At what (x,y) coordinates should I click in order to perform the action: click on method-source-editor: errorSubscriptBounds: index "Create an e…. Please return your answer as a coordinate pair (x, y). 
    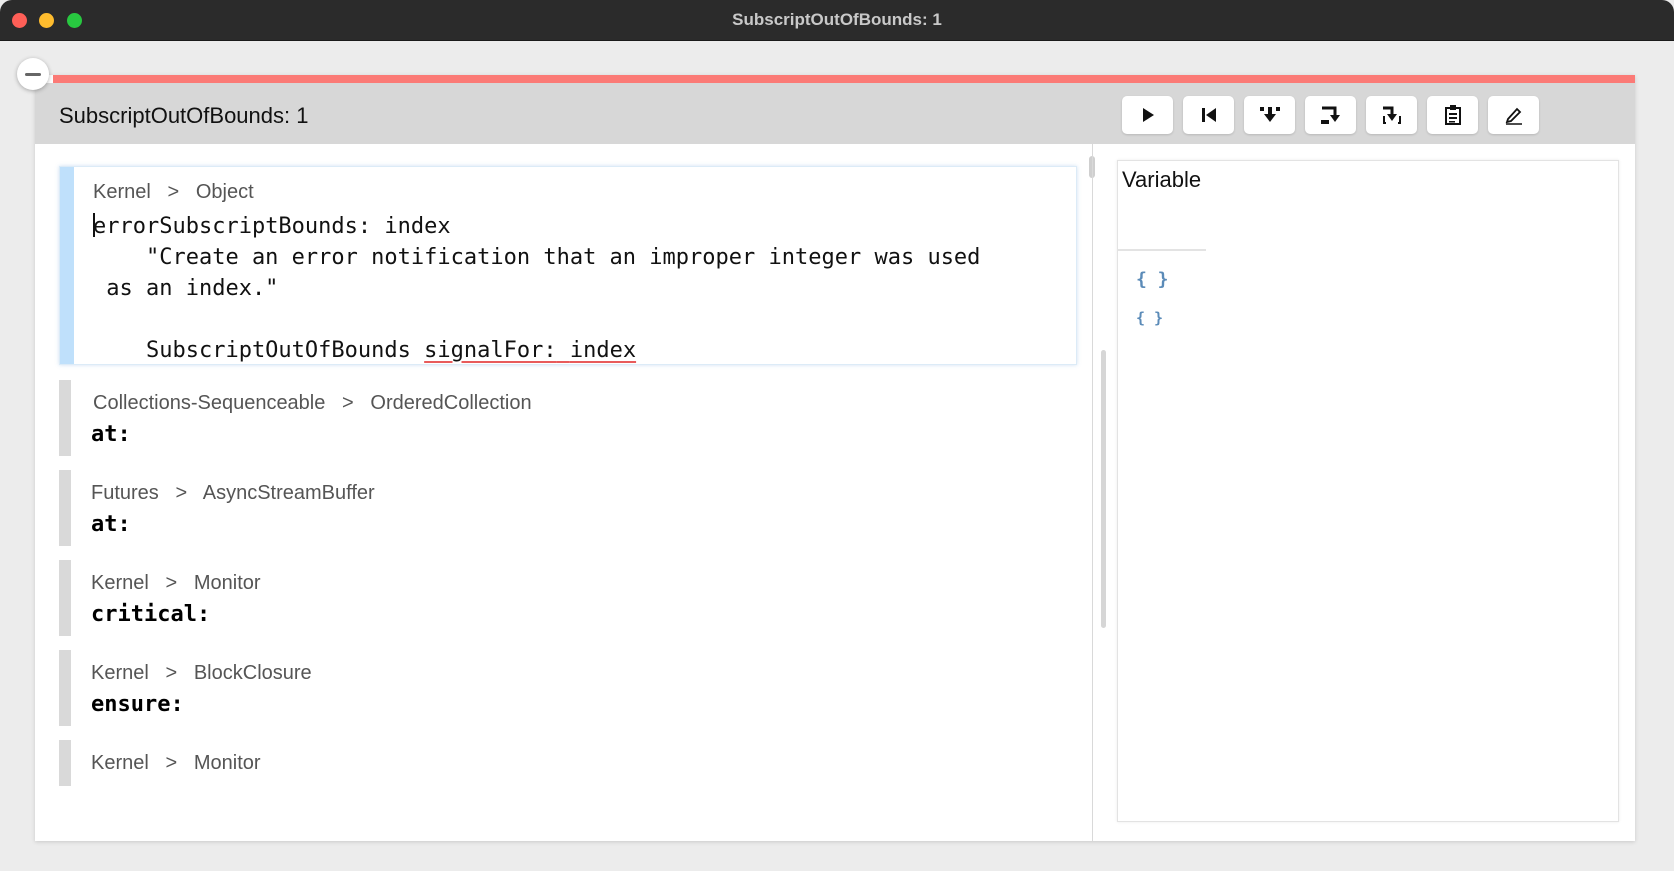
    Looking at the image, I should click on (536, 288).